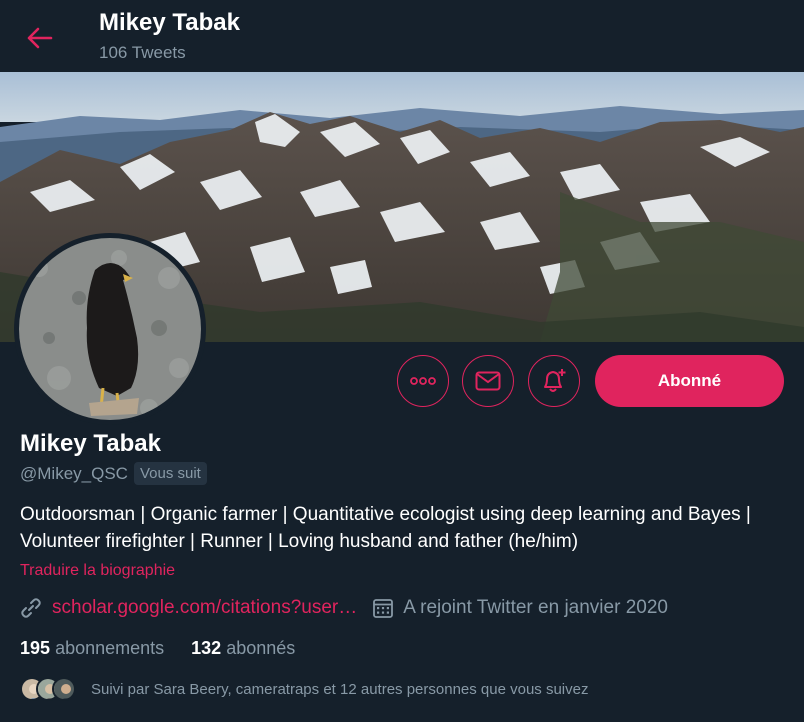  I want to click on joined-text: A rejoint Twitter en janvier 2020, so click(535, 607).